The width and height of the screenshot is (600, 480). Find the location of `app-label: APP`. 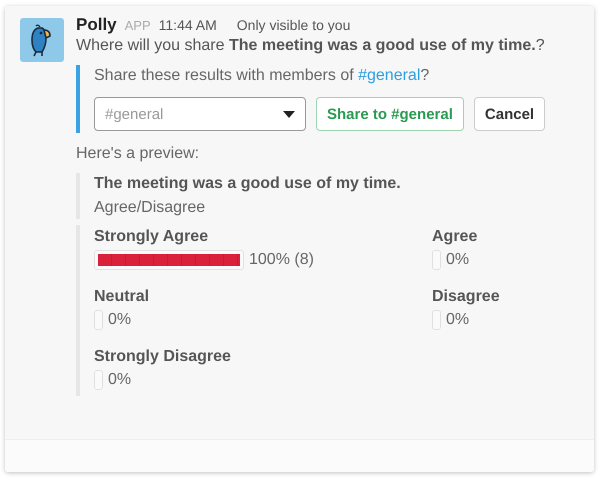

app-label: APP is located at coordinates (137, 25).